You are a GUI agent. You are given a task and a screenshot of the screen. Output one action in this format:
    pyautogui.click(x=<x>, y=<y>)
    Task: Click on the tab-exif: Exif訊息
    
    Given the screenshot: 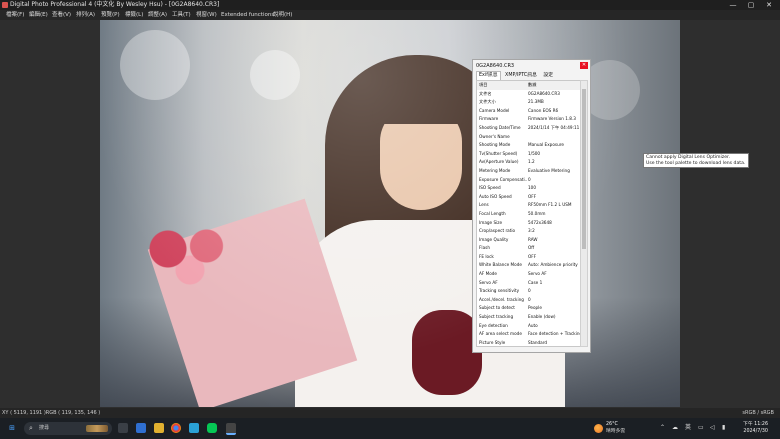 What is the action you would take?
    pyautogui.click(x=488, y=75)
    